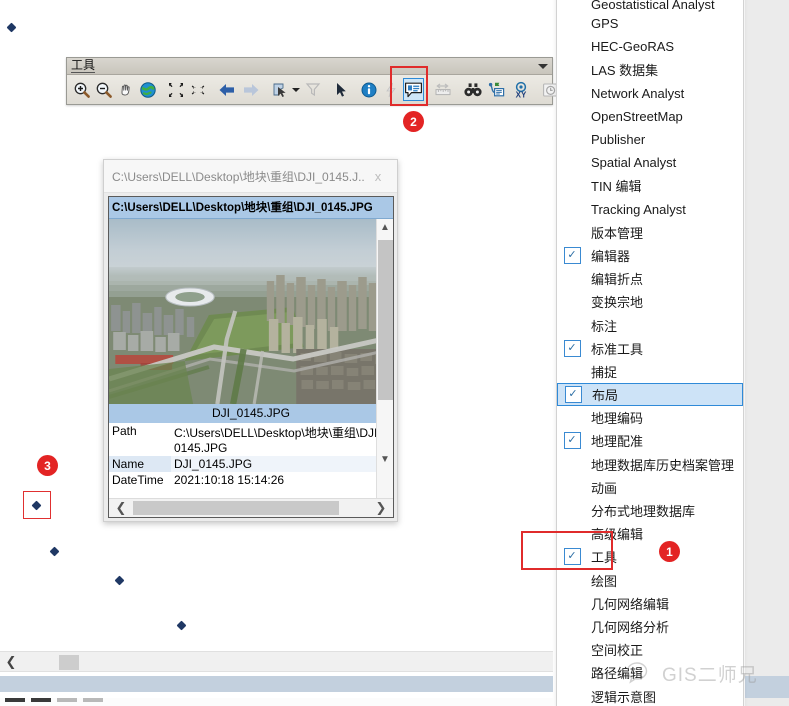 The width and height of the screenshot is (789, 706). What do you see at coordinates (650, 139) in the screenshot?
I see `context-menu-item: Publisher` at bounding box center [650, 139].